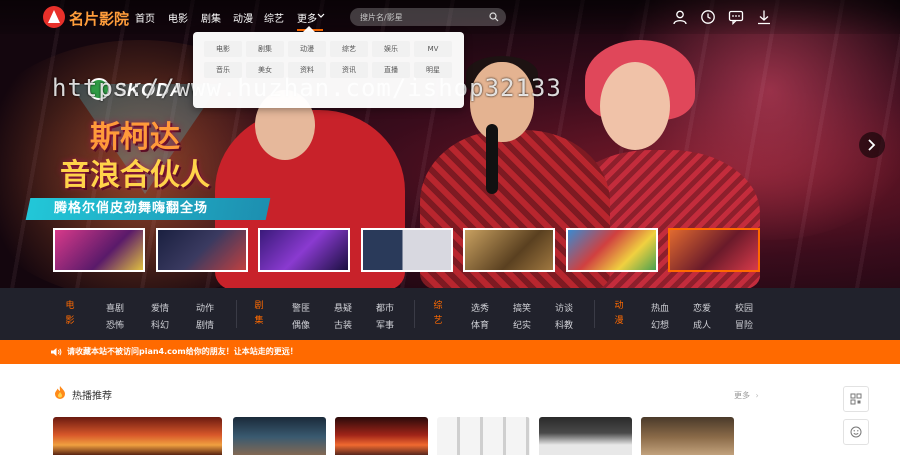 The image size is (900, 455). Describe the element at coordinates (757, 395) in the screenshot. I see `chevron-right-icon: ›` at that location.